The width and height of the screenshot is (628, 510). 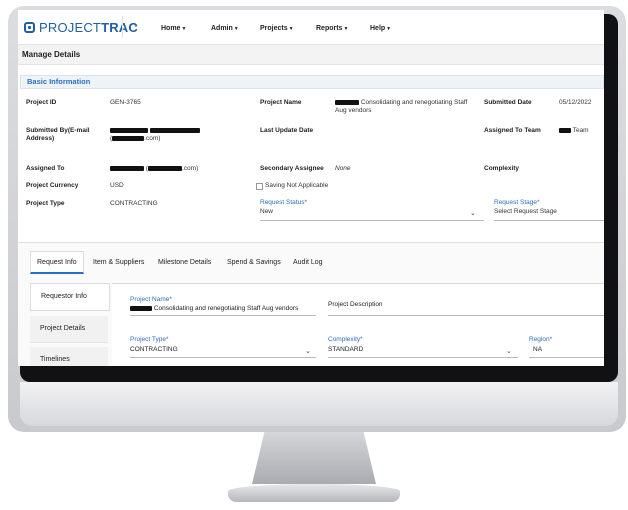 What do you see at coordinates (277, 28) in the screenshot?
I see `nav-projects: Projects▼` at bounding box center [277, 28].